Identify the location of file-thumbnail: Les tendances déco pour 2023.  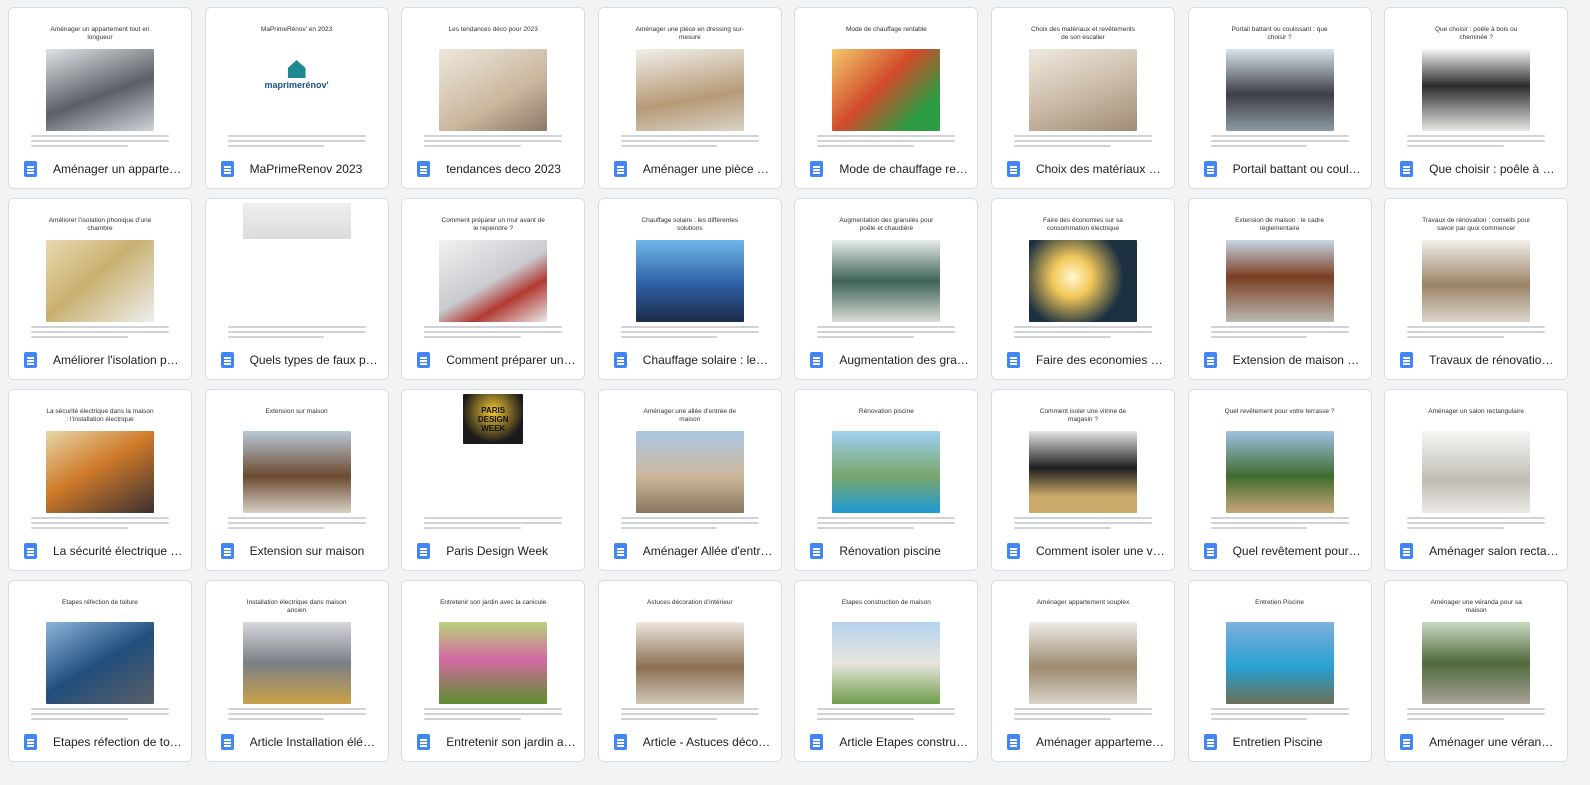
(493, 80).